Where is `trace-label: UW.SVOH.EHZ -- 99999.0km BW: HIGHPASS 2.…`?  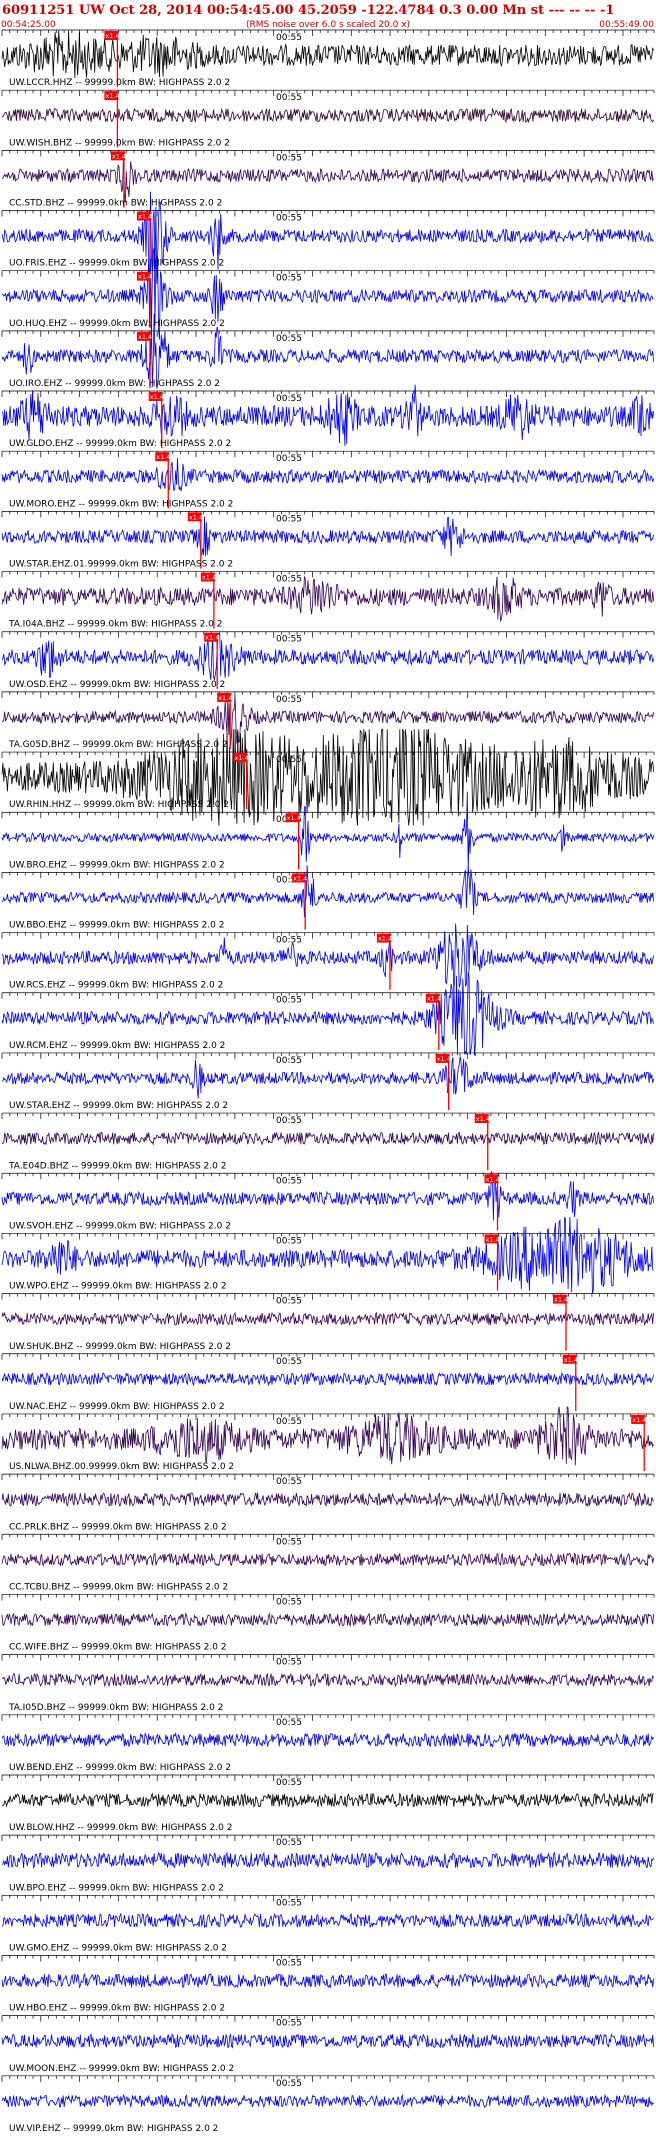 trace-label: UW.SVOH.EHZ -- 99999.0km BW: HIGHPASS 2.… is located at coordinates (120, 1226).